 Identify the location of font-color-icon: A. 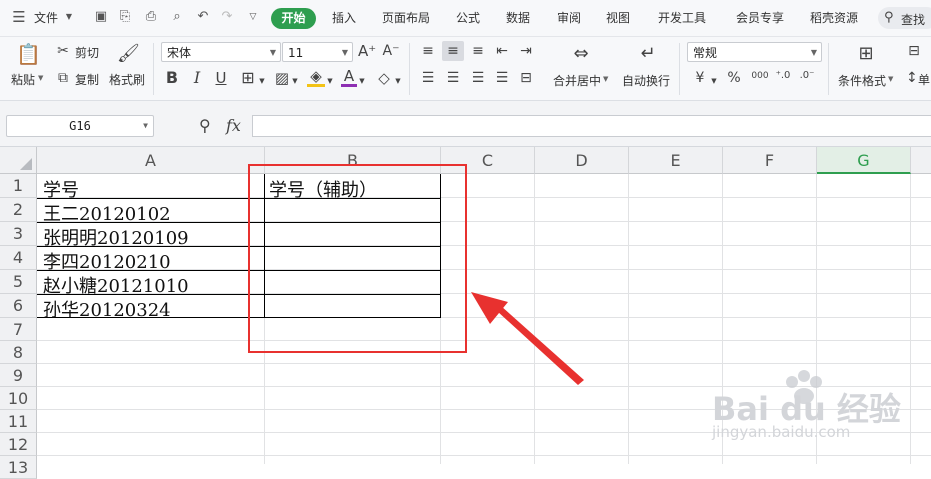
(349, 77).